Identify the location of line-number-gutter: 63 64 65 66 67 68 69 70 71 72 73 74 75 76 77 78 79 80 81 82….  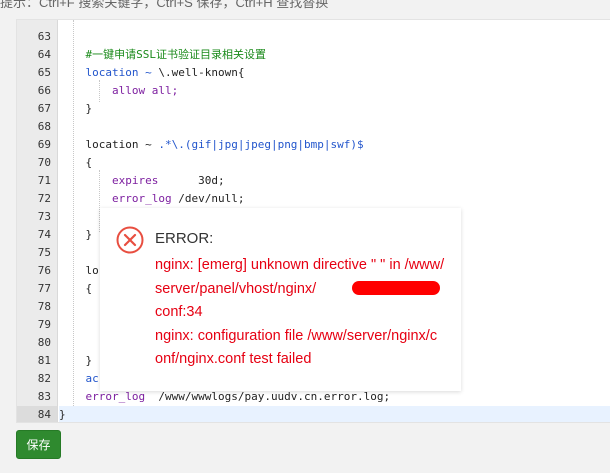
(37, 221).